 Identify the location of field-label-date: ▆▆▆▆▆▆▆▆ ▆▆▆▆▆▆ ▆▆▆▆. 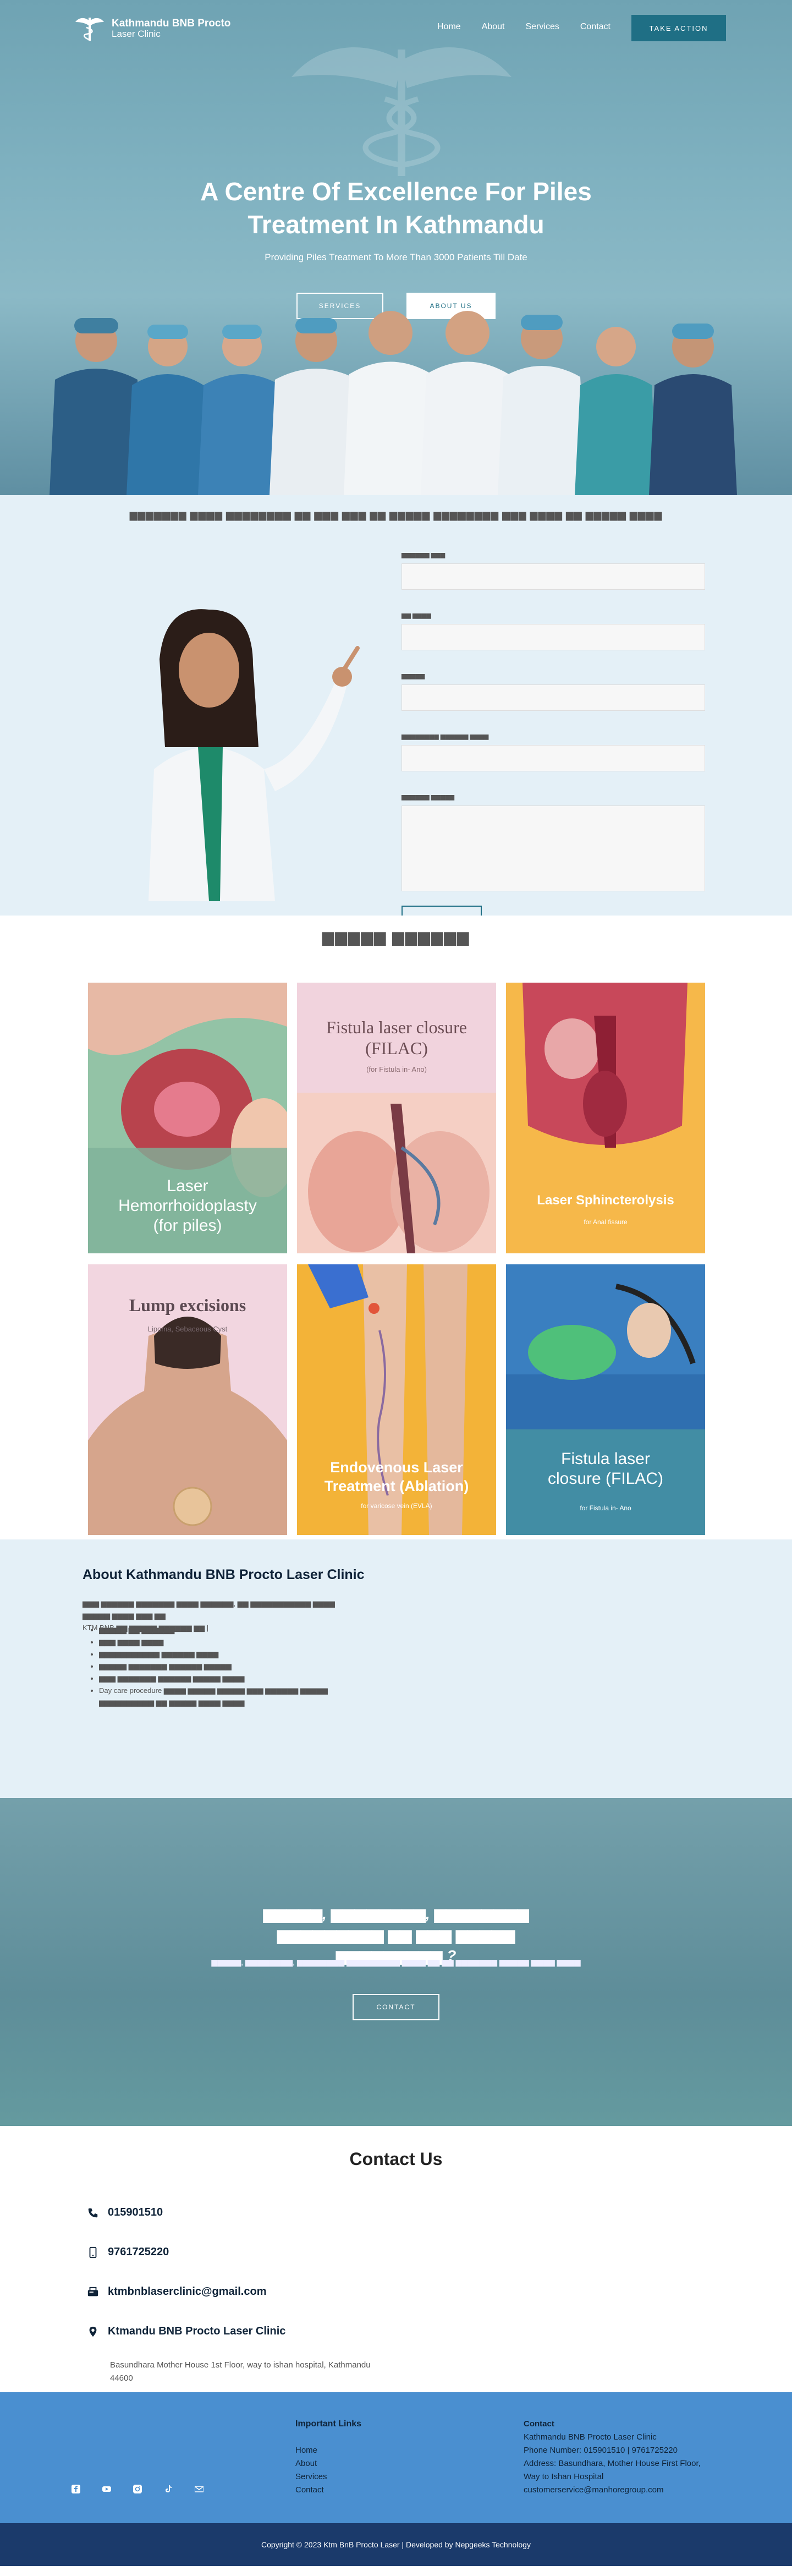
(446, 737).